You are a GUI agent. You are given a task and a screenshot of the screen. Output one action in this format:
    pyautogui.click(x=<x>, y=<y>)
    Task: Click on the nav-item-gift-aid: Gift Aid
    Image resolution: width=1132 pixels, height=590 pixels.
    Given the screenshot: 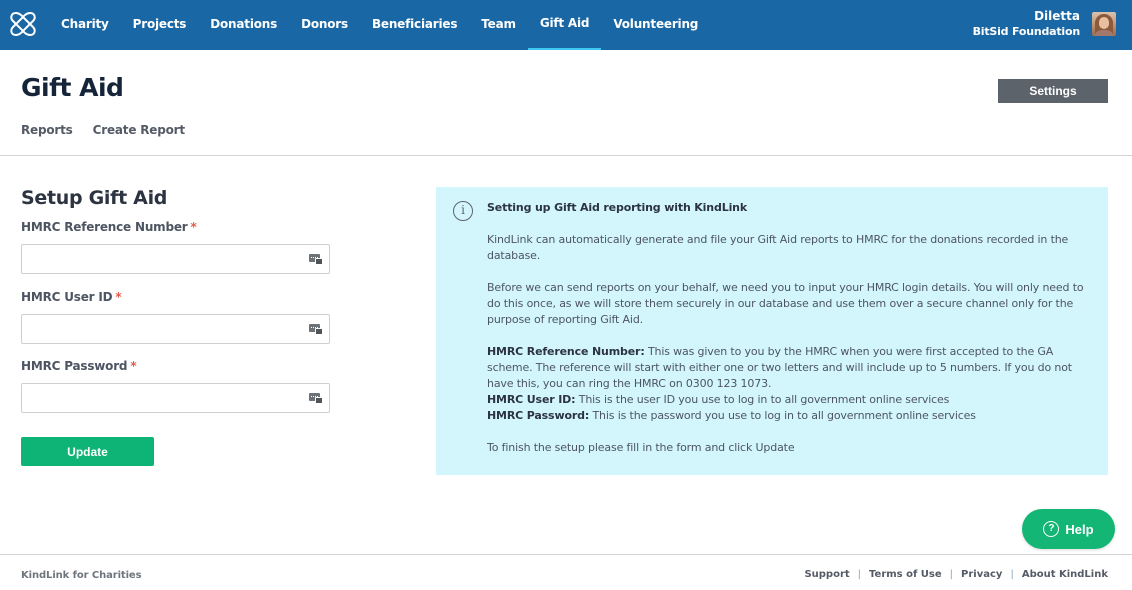 What is the action you would take?
    pyautogui.click(x=564, y=25)
    